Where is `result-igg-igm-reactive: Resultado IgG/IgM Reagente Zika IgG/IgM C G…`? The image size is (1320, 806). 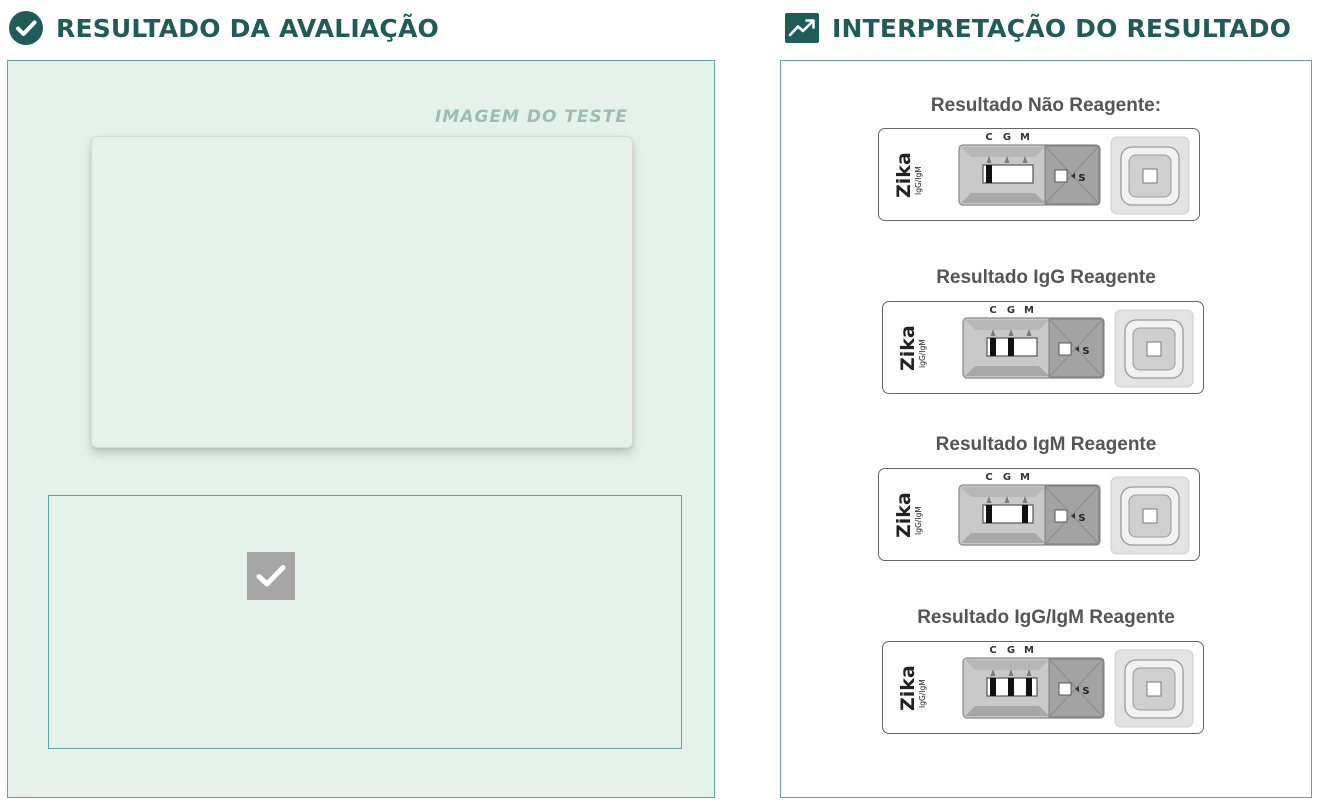
result-igg-igm-reactive: Resultado IgG/IgM Reagente Zika IgG/IgM C G… is located at coordinates (1046, 670).